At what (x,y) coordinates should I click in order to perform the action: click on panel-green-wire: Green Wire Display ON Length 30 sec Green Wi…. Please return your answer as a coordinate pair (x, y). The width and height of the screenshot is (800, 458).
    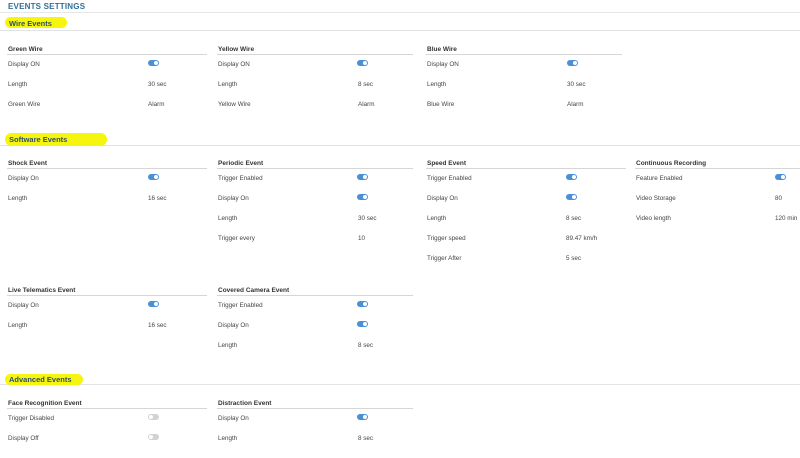
    Looking at the image, I should click on (107, 80).